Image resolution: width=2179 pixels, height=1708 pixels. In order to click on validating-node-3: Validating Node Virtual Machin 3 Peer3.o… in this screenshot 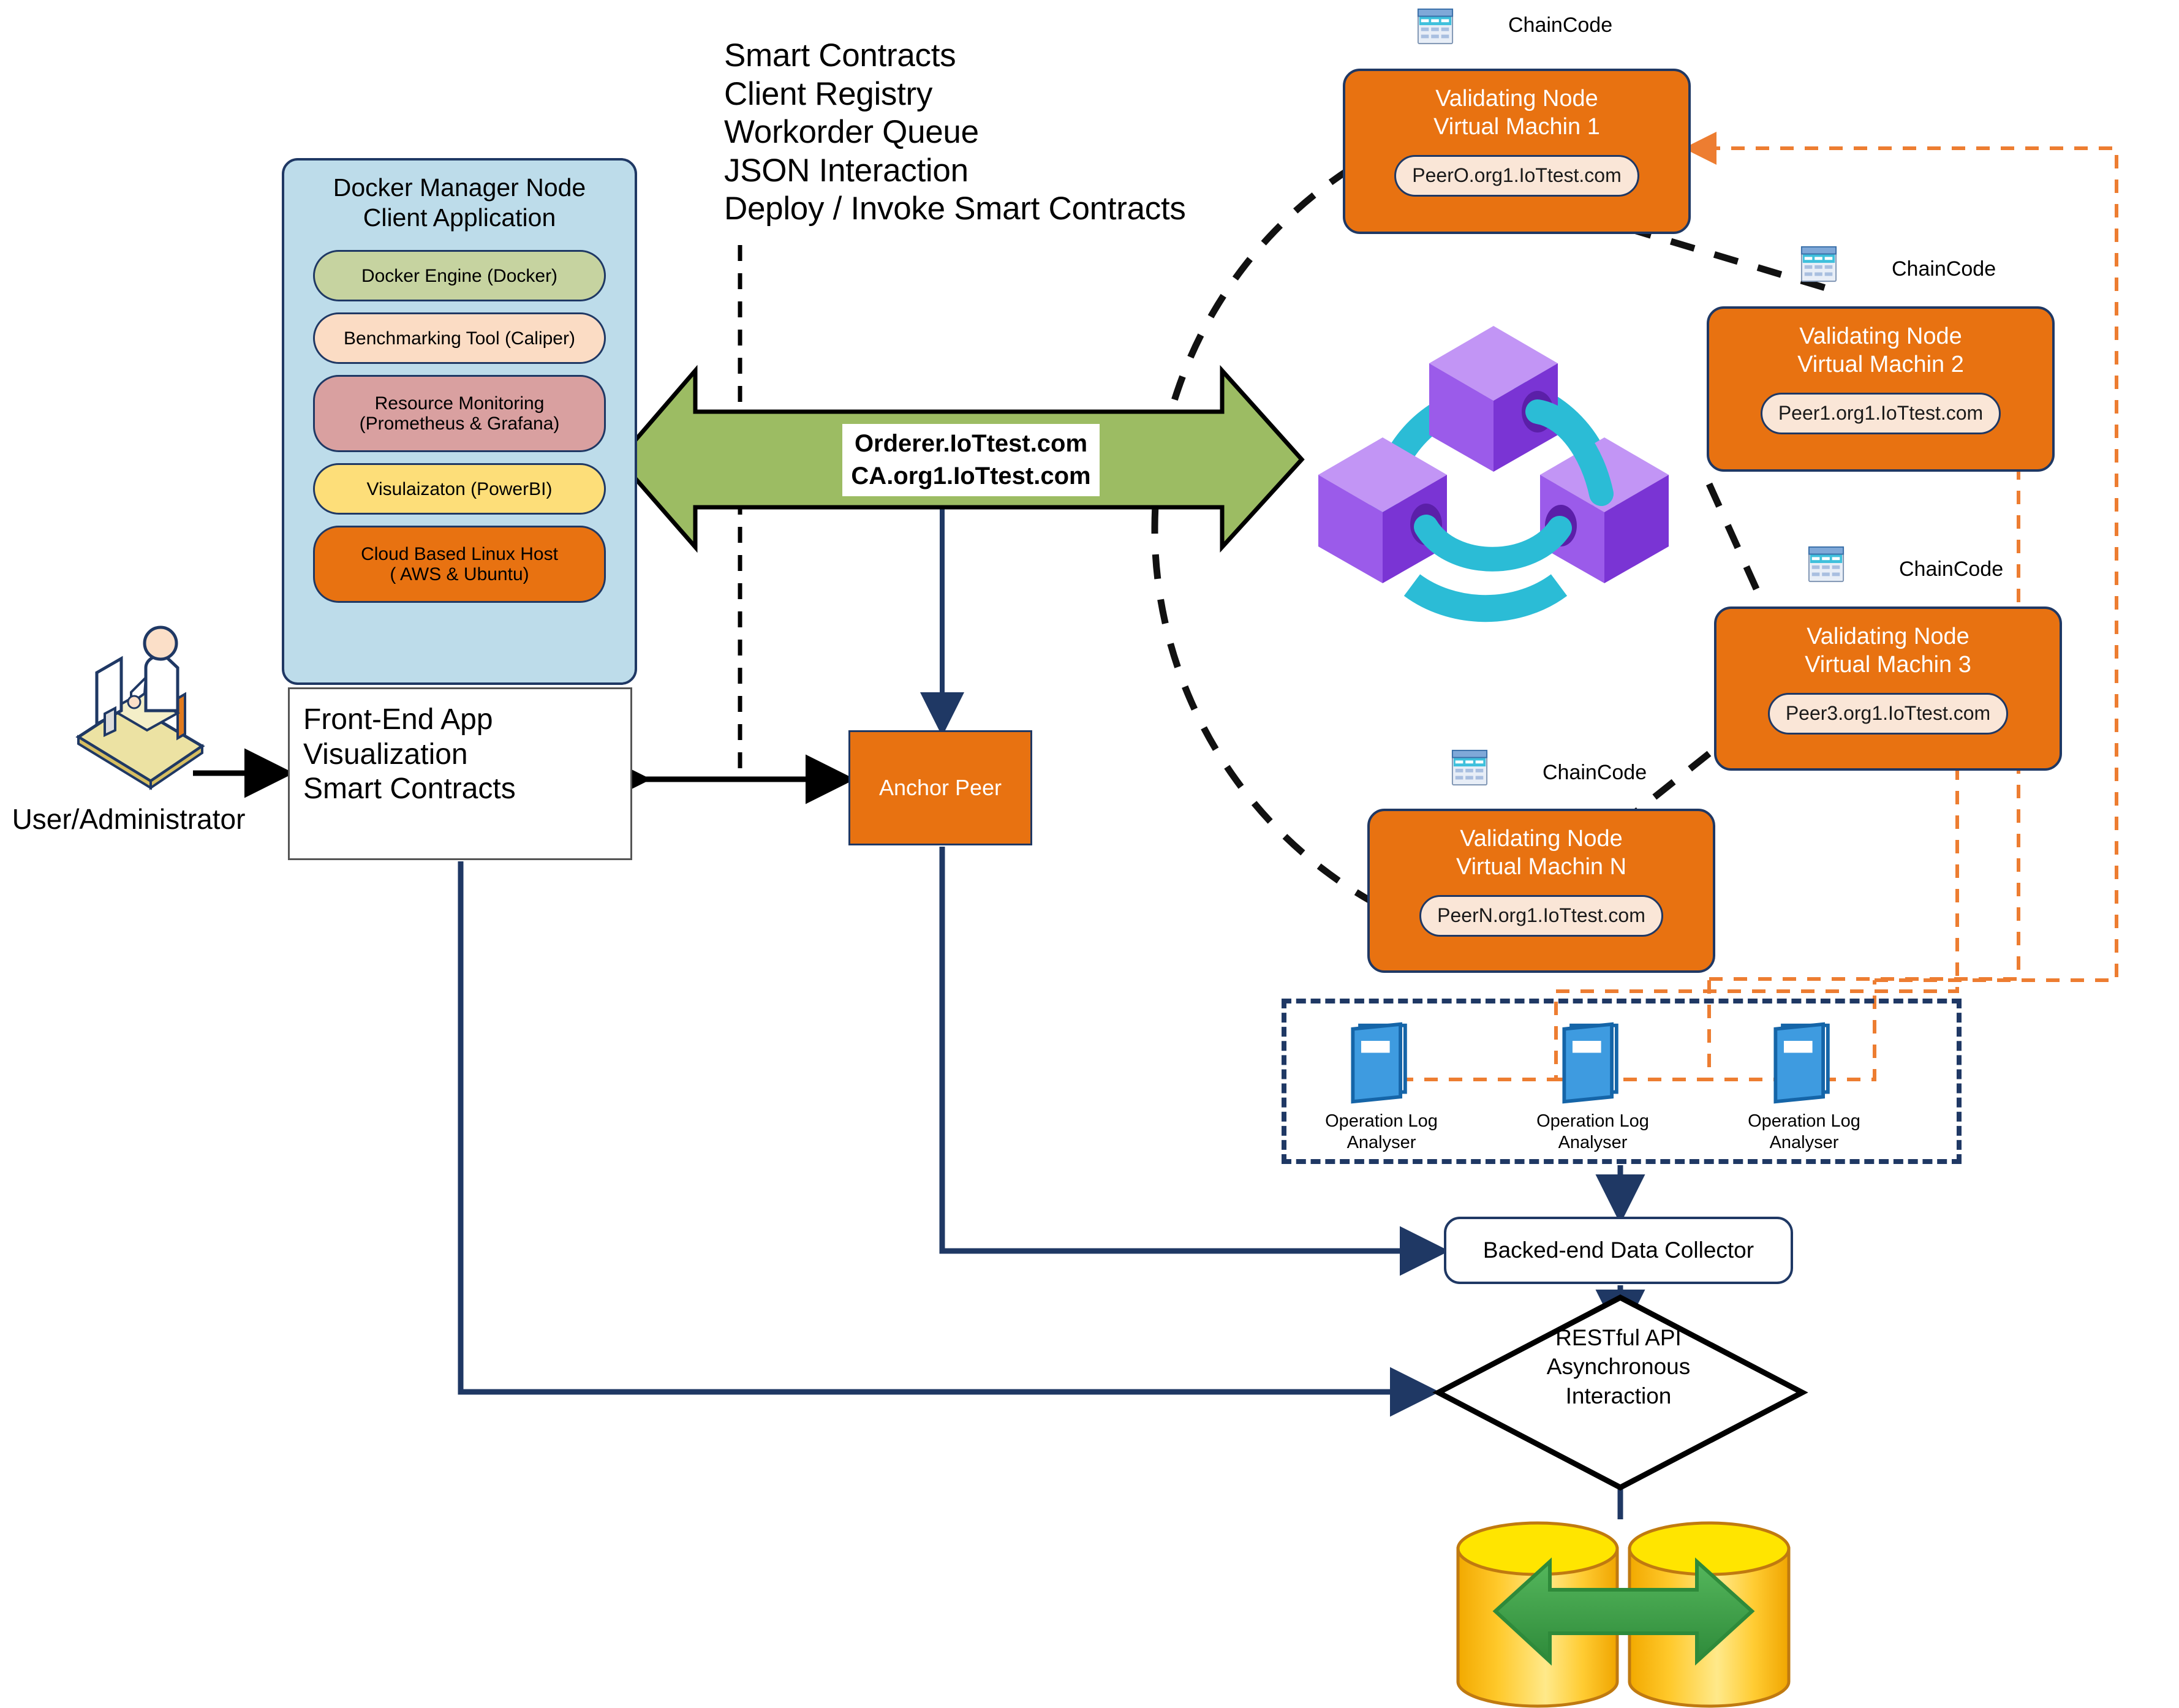, I will do `click(1888, 689)`.